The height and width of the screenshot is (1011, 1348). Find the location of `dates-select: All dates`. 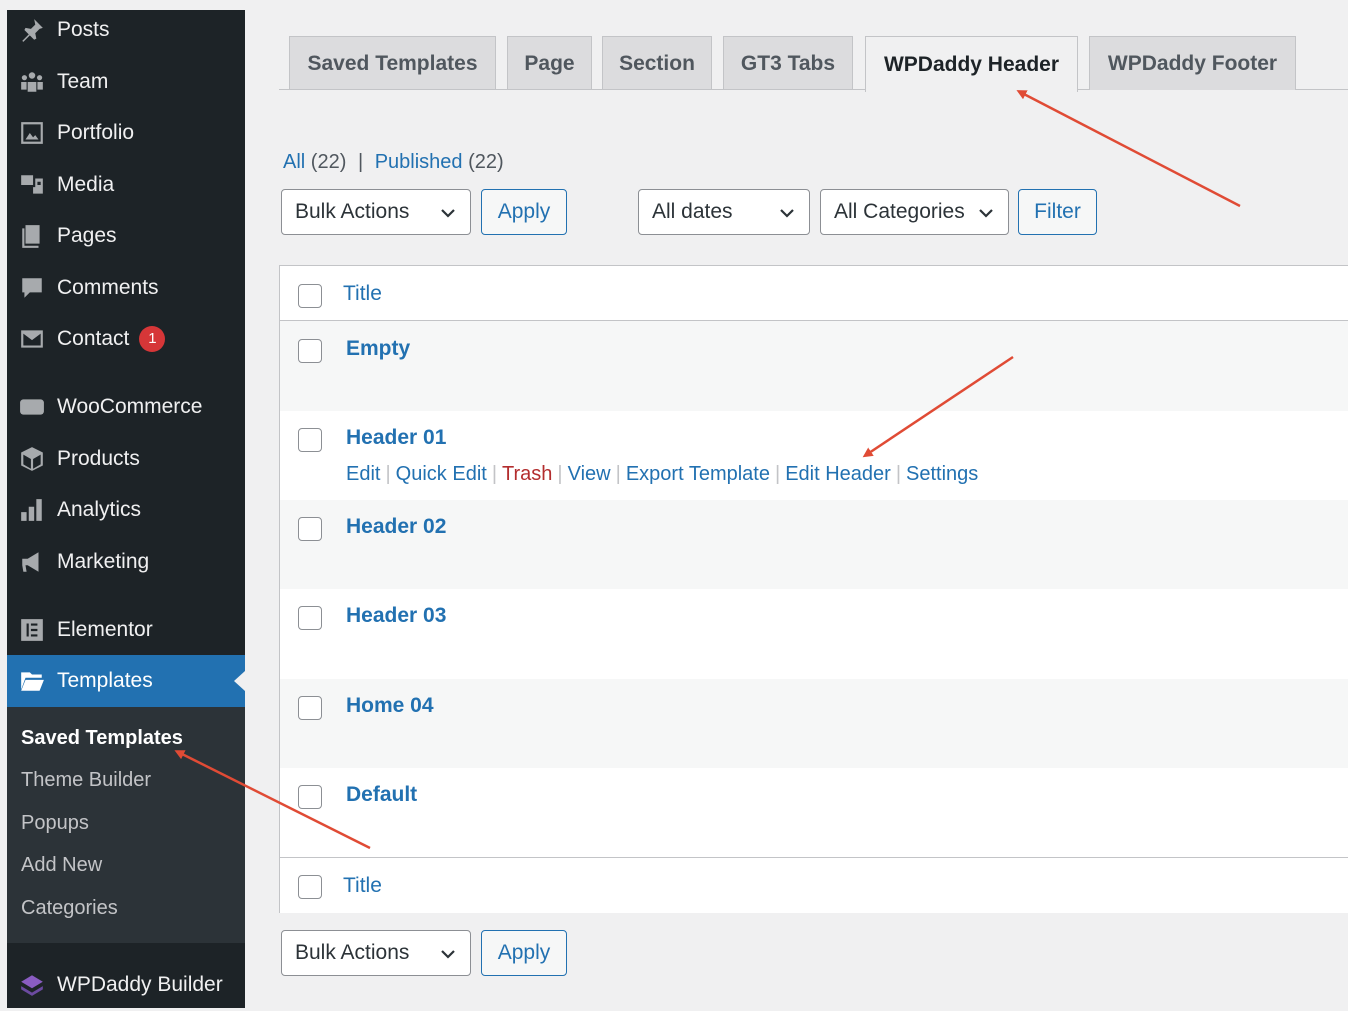

dates-select: All dates is located at coordinates (724, 212).